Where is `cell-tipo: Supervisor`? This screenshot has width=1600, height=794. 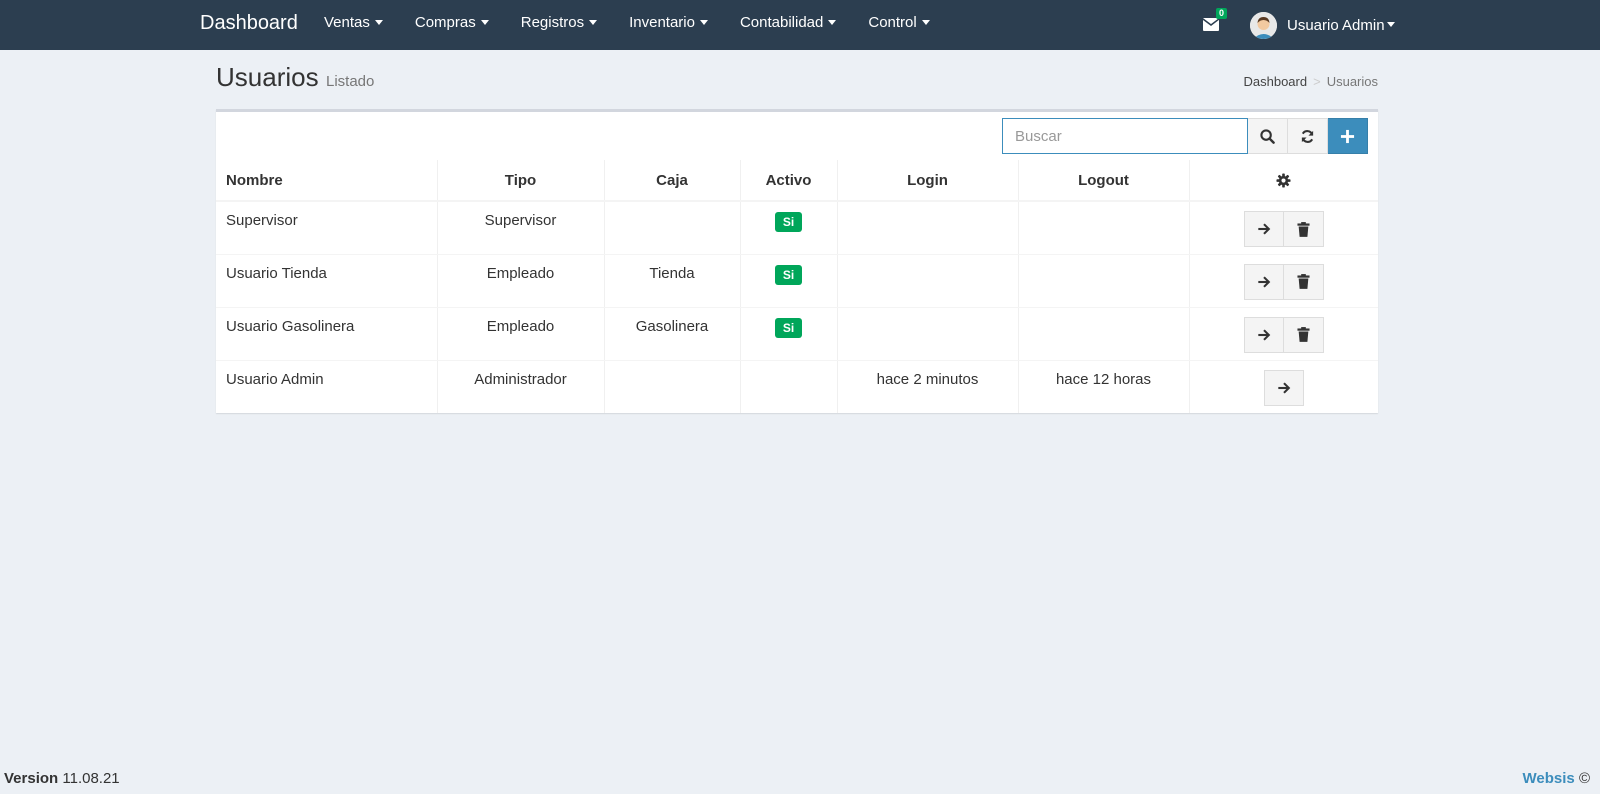 cell-tipo: Supervisor is located at coordinates (521, 228).